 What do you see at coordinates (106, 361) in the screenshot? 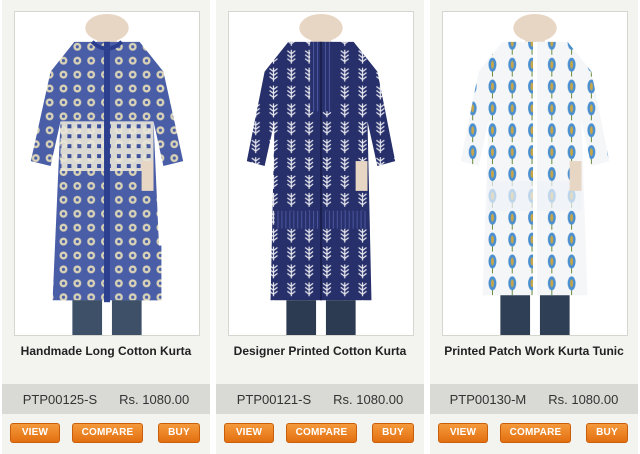
I see `product-title: Handmade Long Cotton Kurta` at bounding box center [106, 361].